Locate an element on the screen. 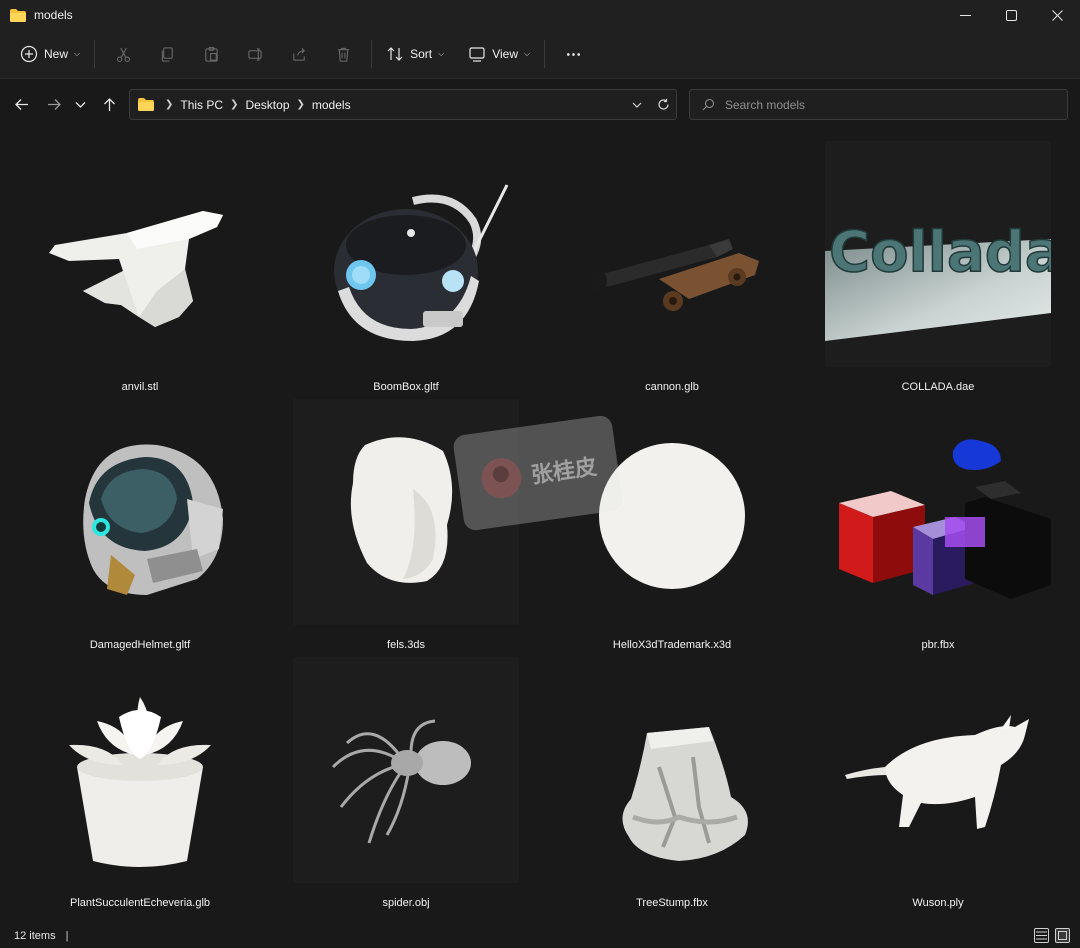 The width and height of the screenshot is (1080, 948). close-icon is located at coordinates (1057, 15).